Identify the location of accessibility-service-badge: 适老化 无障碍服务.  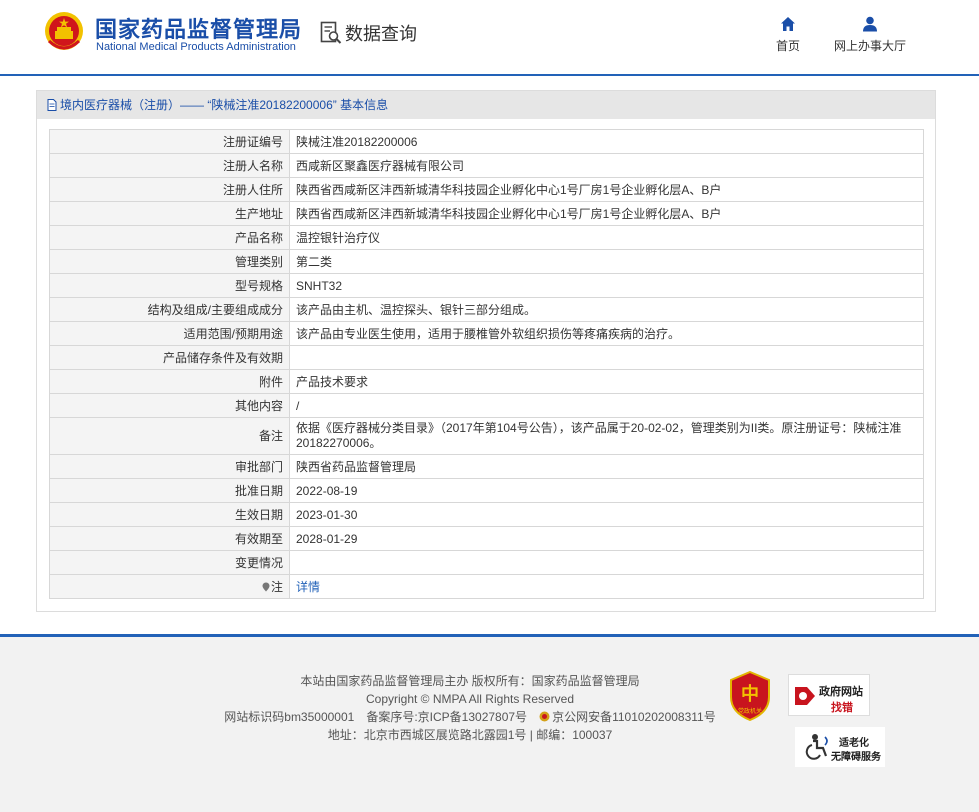
(840, 747).